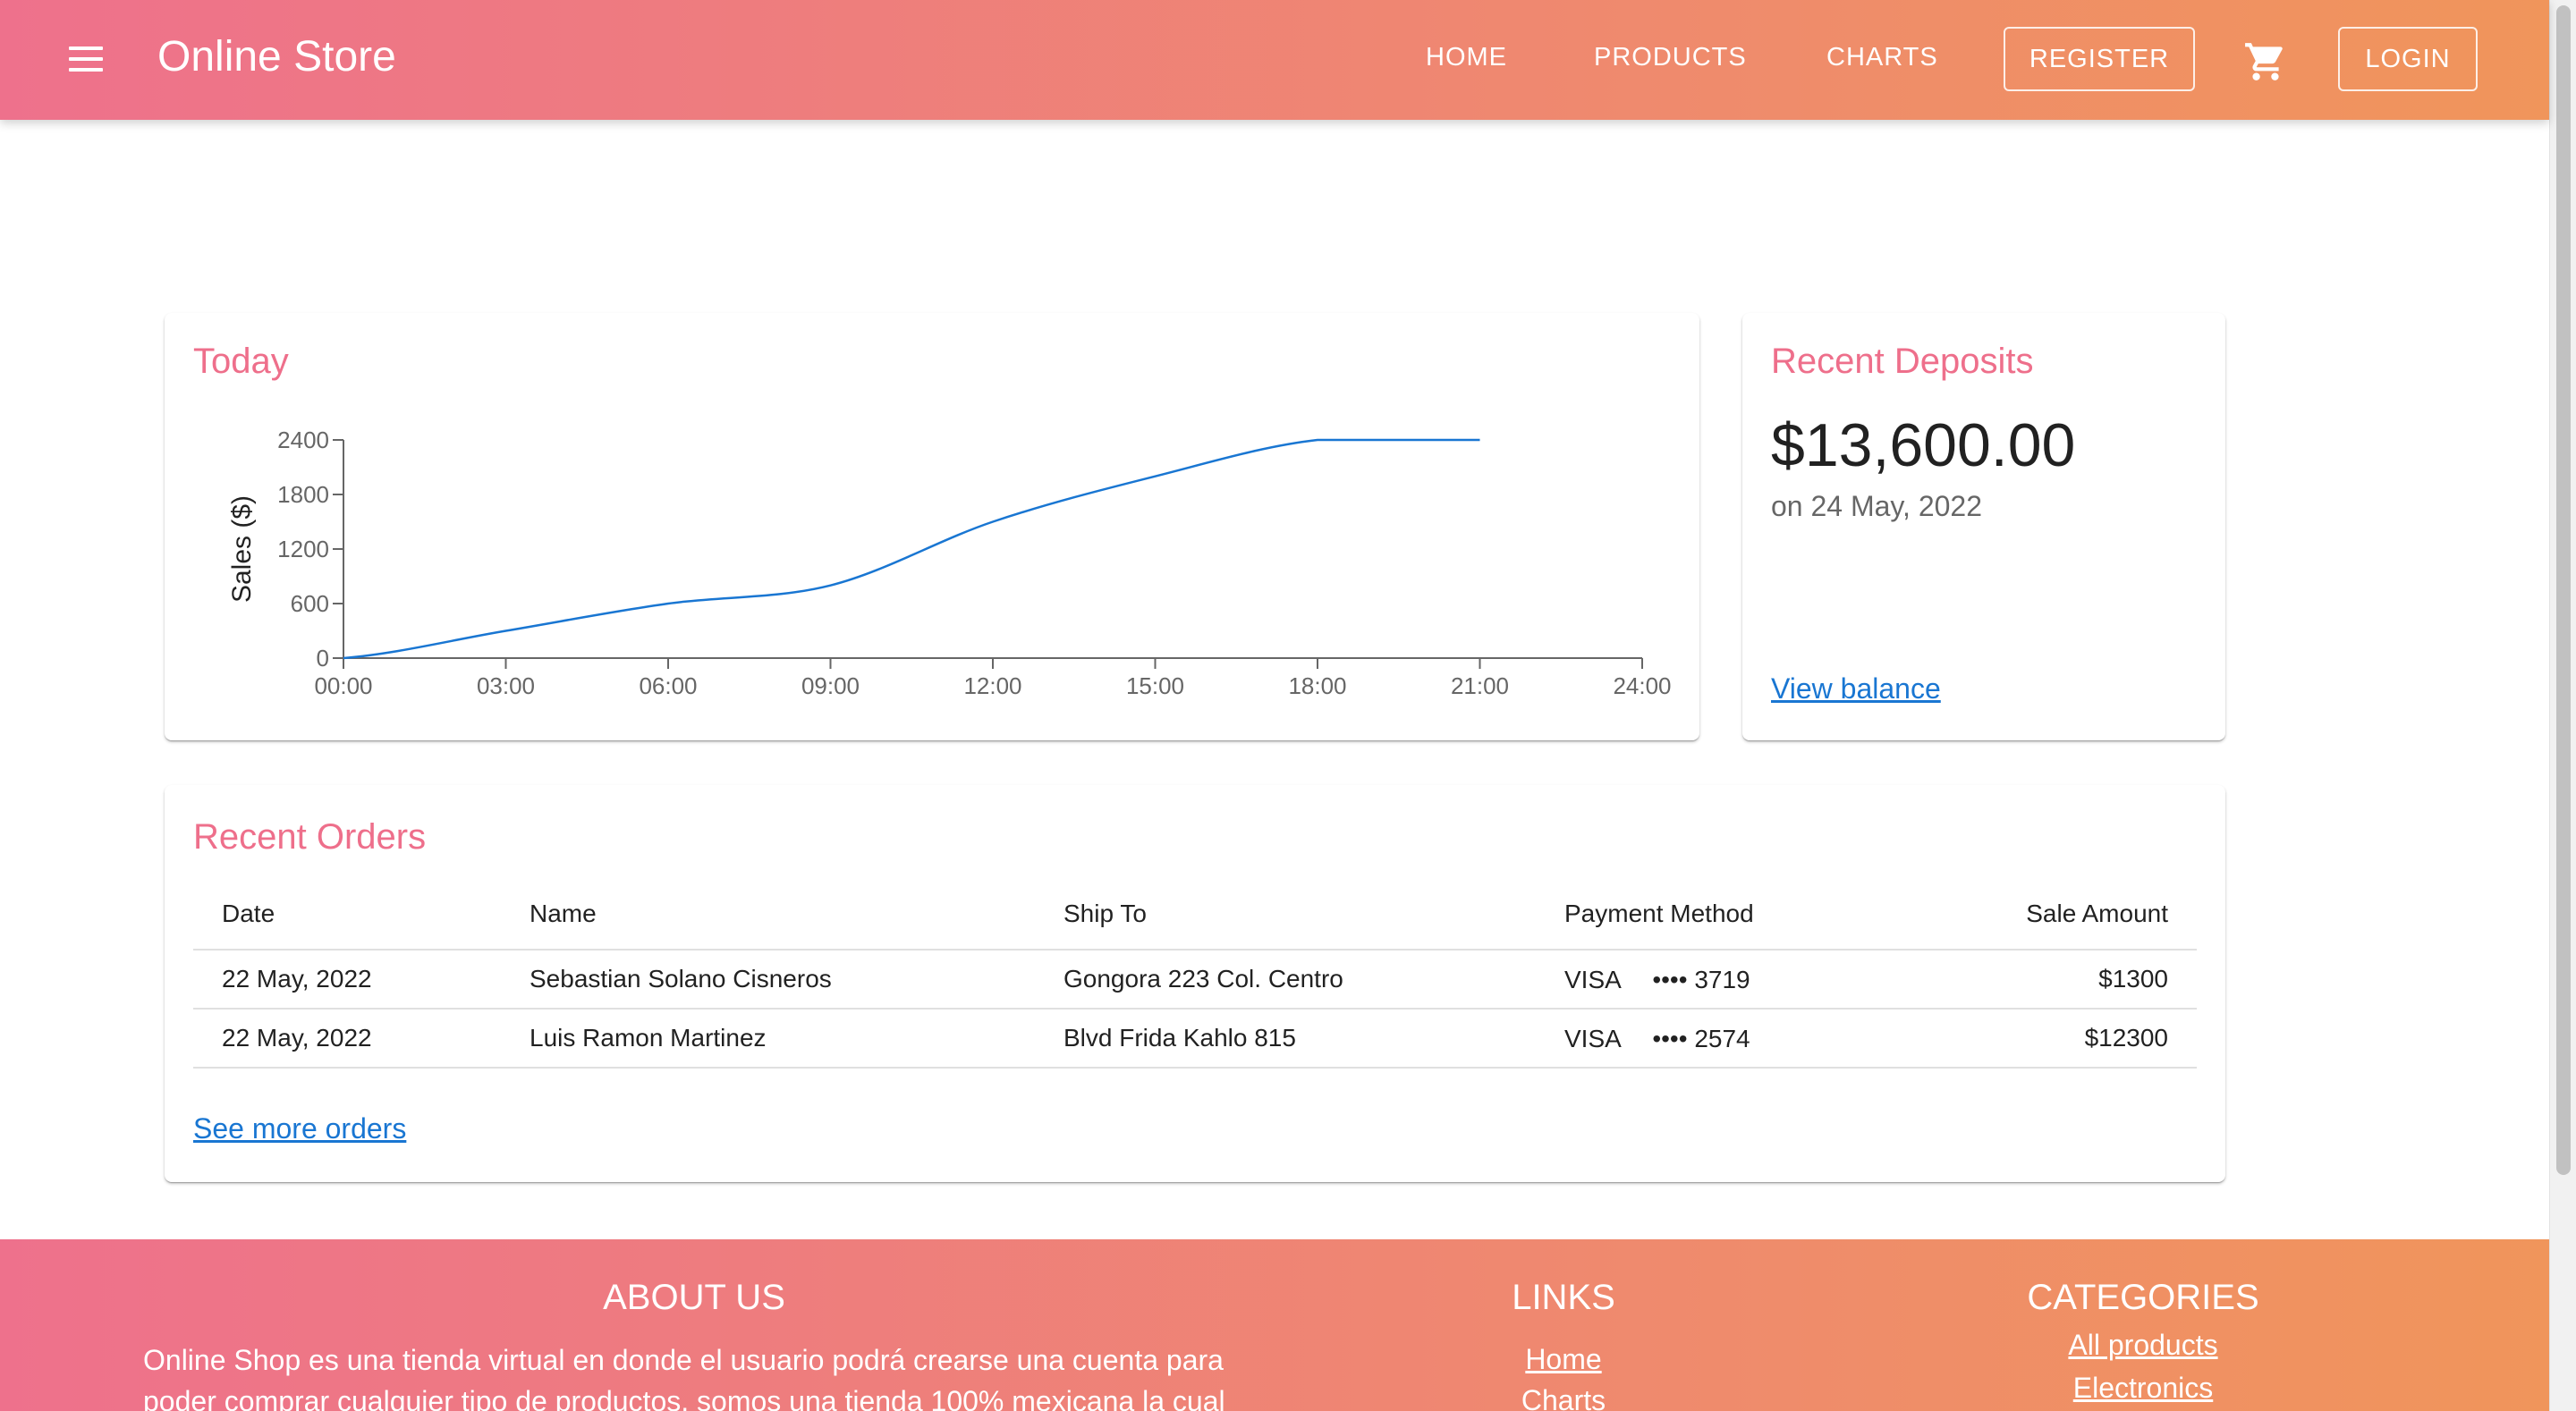 This screenshot has width=2576, height=1411. Describe the element at coordinates (1285, 1039) in the screenshot. I see `order-ship-to: Blvd Frida Kahlo 815` at that location.